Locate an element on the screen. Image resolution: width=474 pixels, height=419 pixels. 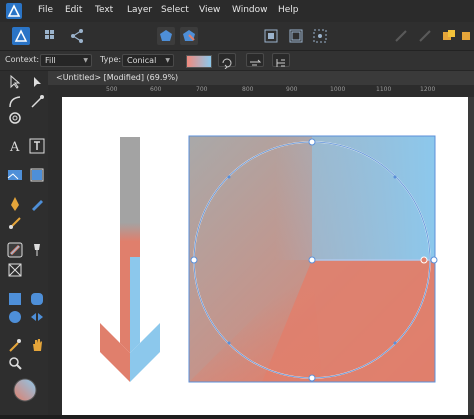
menu-file: File is located at coordinates (45, 10).